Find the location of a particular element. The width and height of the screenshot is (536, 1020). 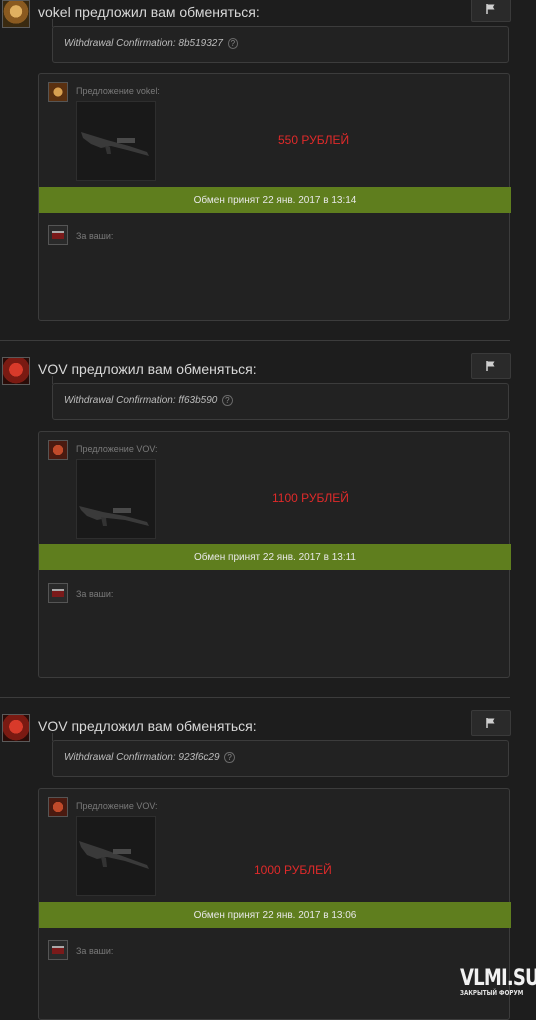

status-bar: Обмен принят 22 янв. 2017 в 13:06 is located at coordinates (275, 915).